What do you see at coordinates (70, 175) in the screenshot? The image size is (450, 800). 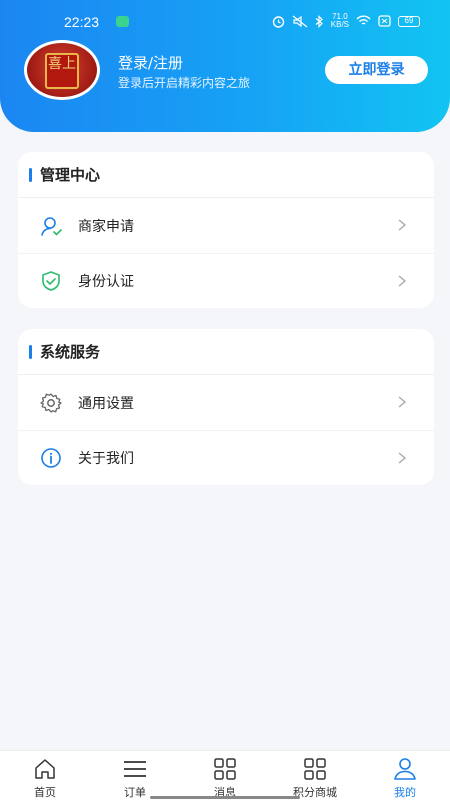 I see `management-center-title: 管理中心` at bounding box center [70, 175].